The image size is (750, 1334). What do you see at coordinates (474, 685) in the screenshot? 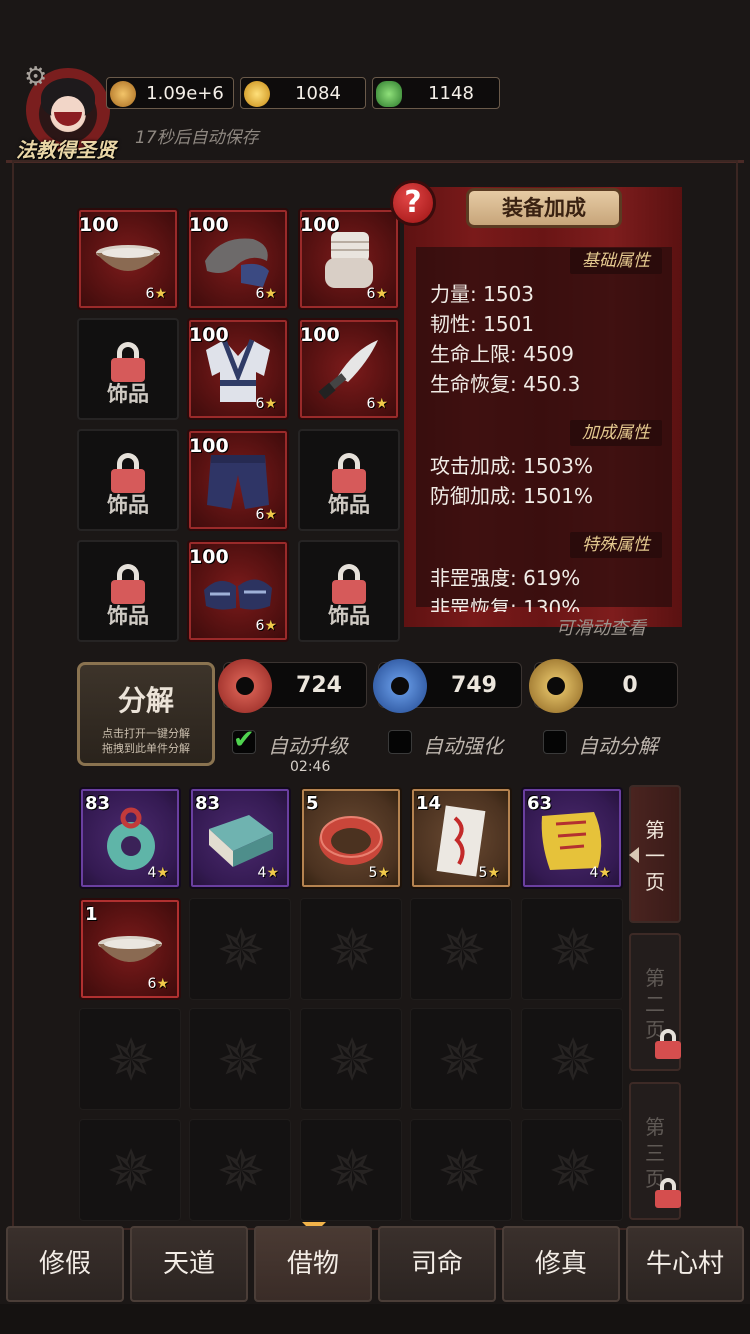
I see `resource-blue-value: 749` at bounding box center [474, 685].